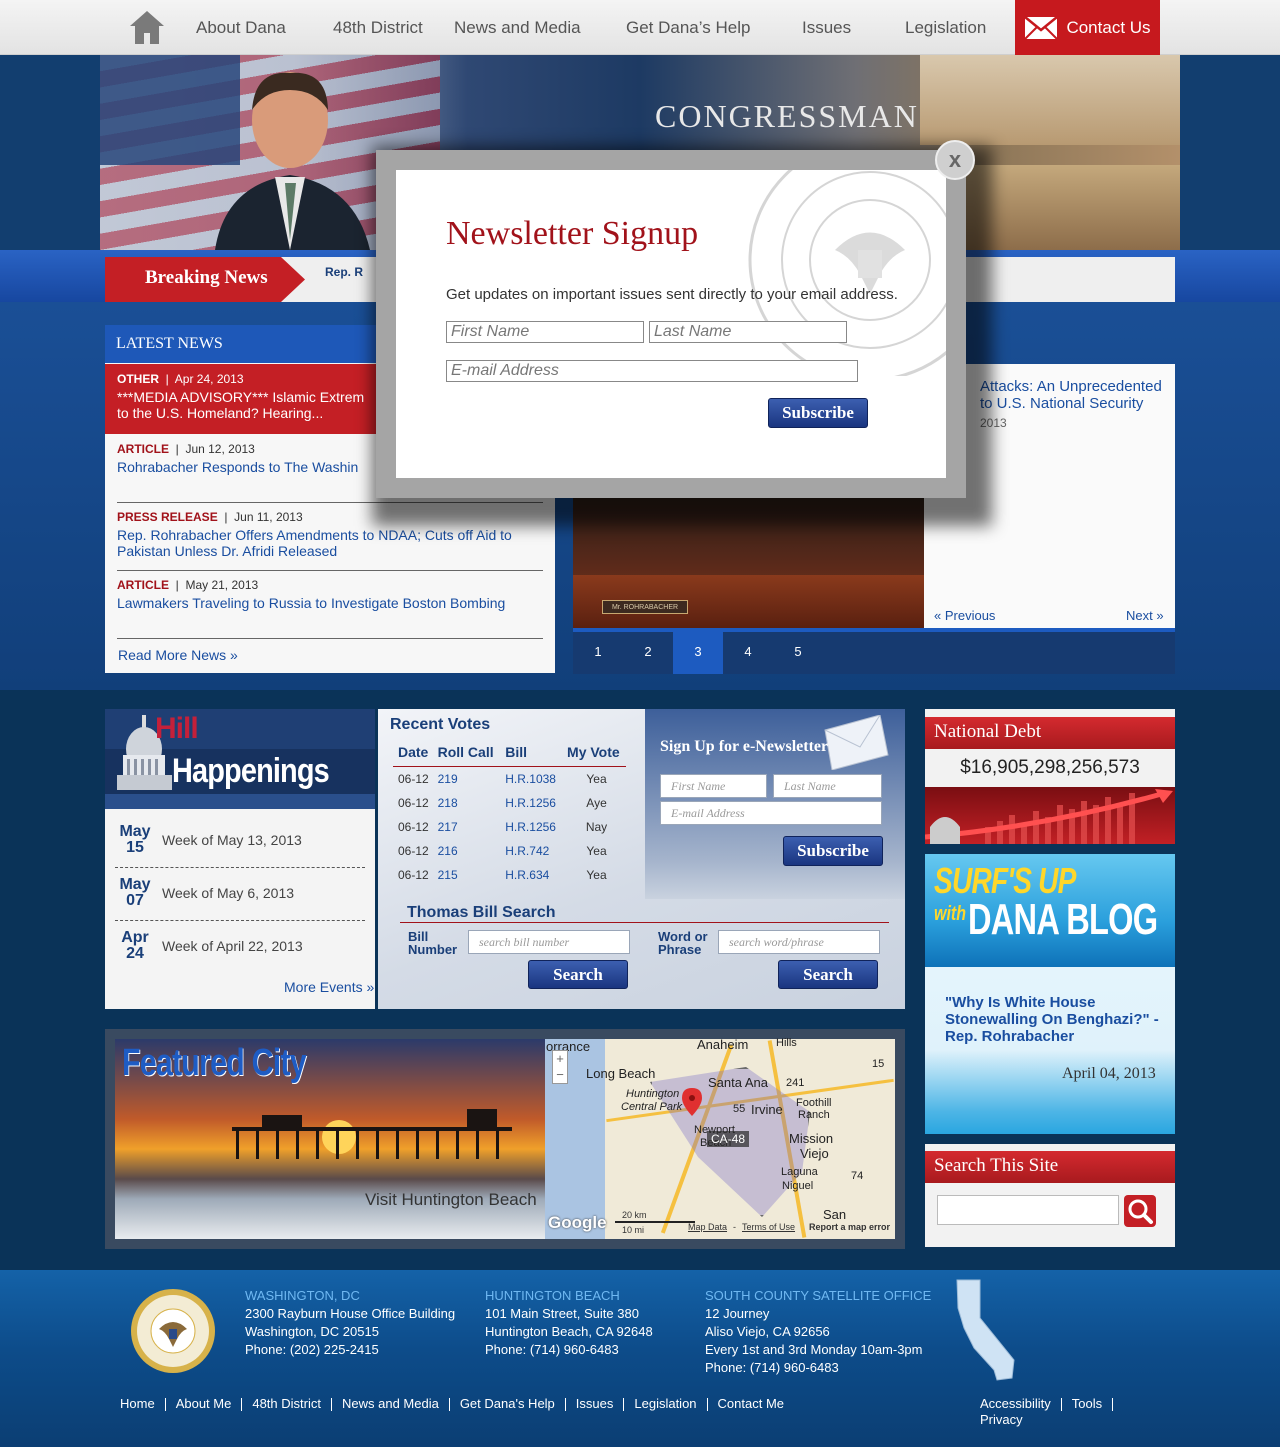 The height and width of the screenshot is (1447, 1280). What do you see at coordinates (531, 779) in the screenshot?
I see `bill-link: H.R.1038` at bounding box center [531, 779].